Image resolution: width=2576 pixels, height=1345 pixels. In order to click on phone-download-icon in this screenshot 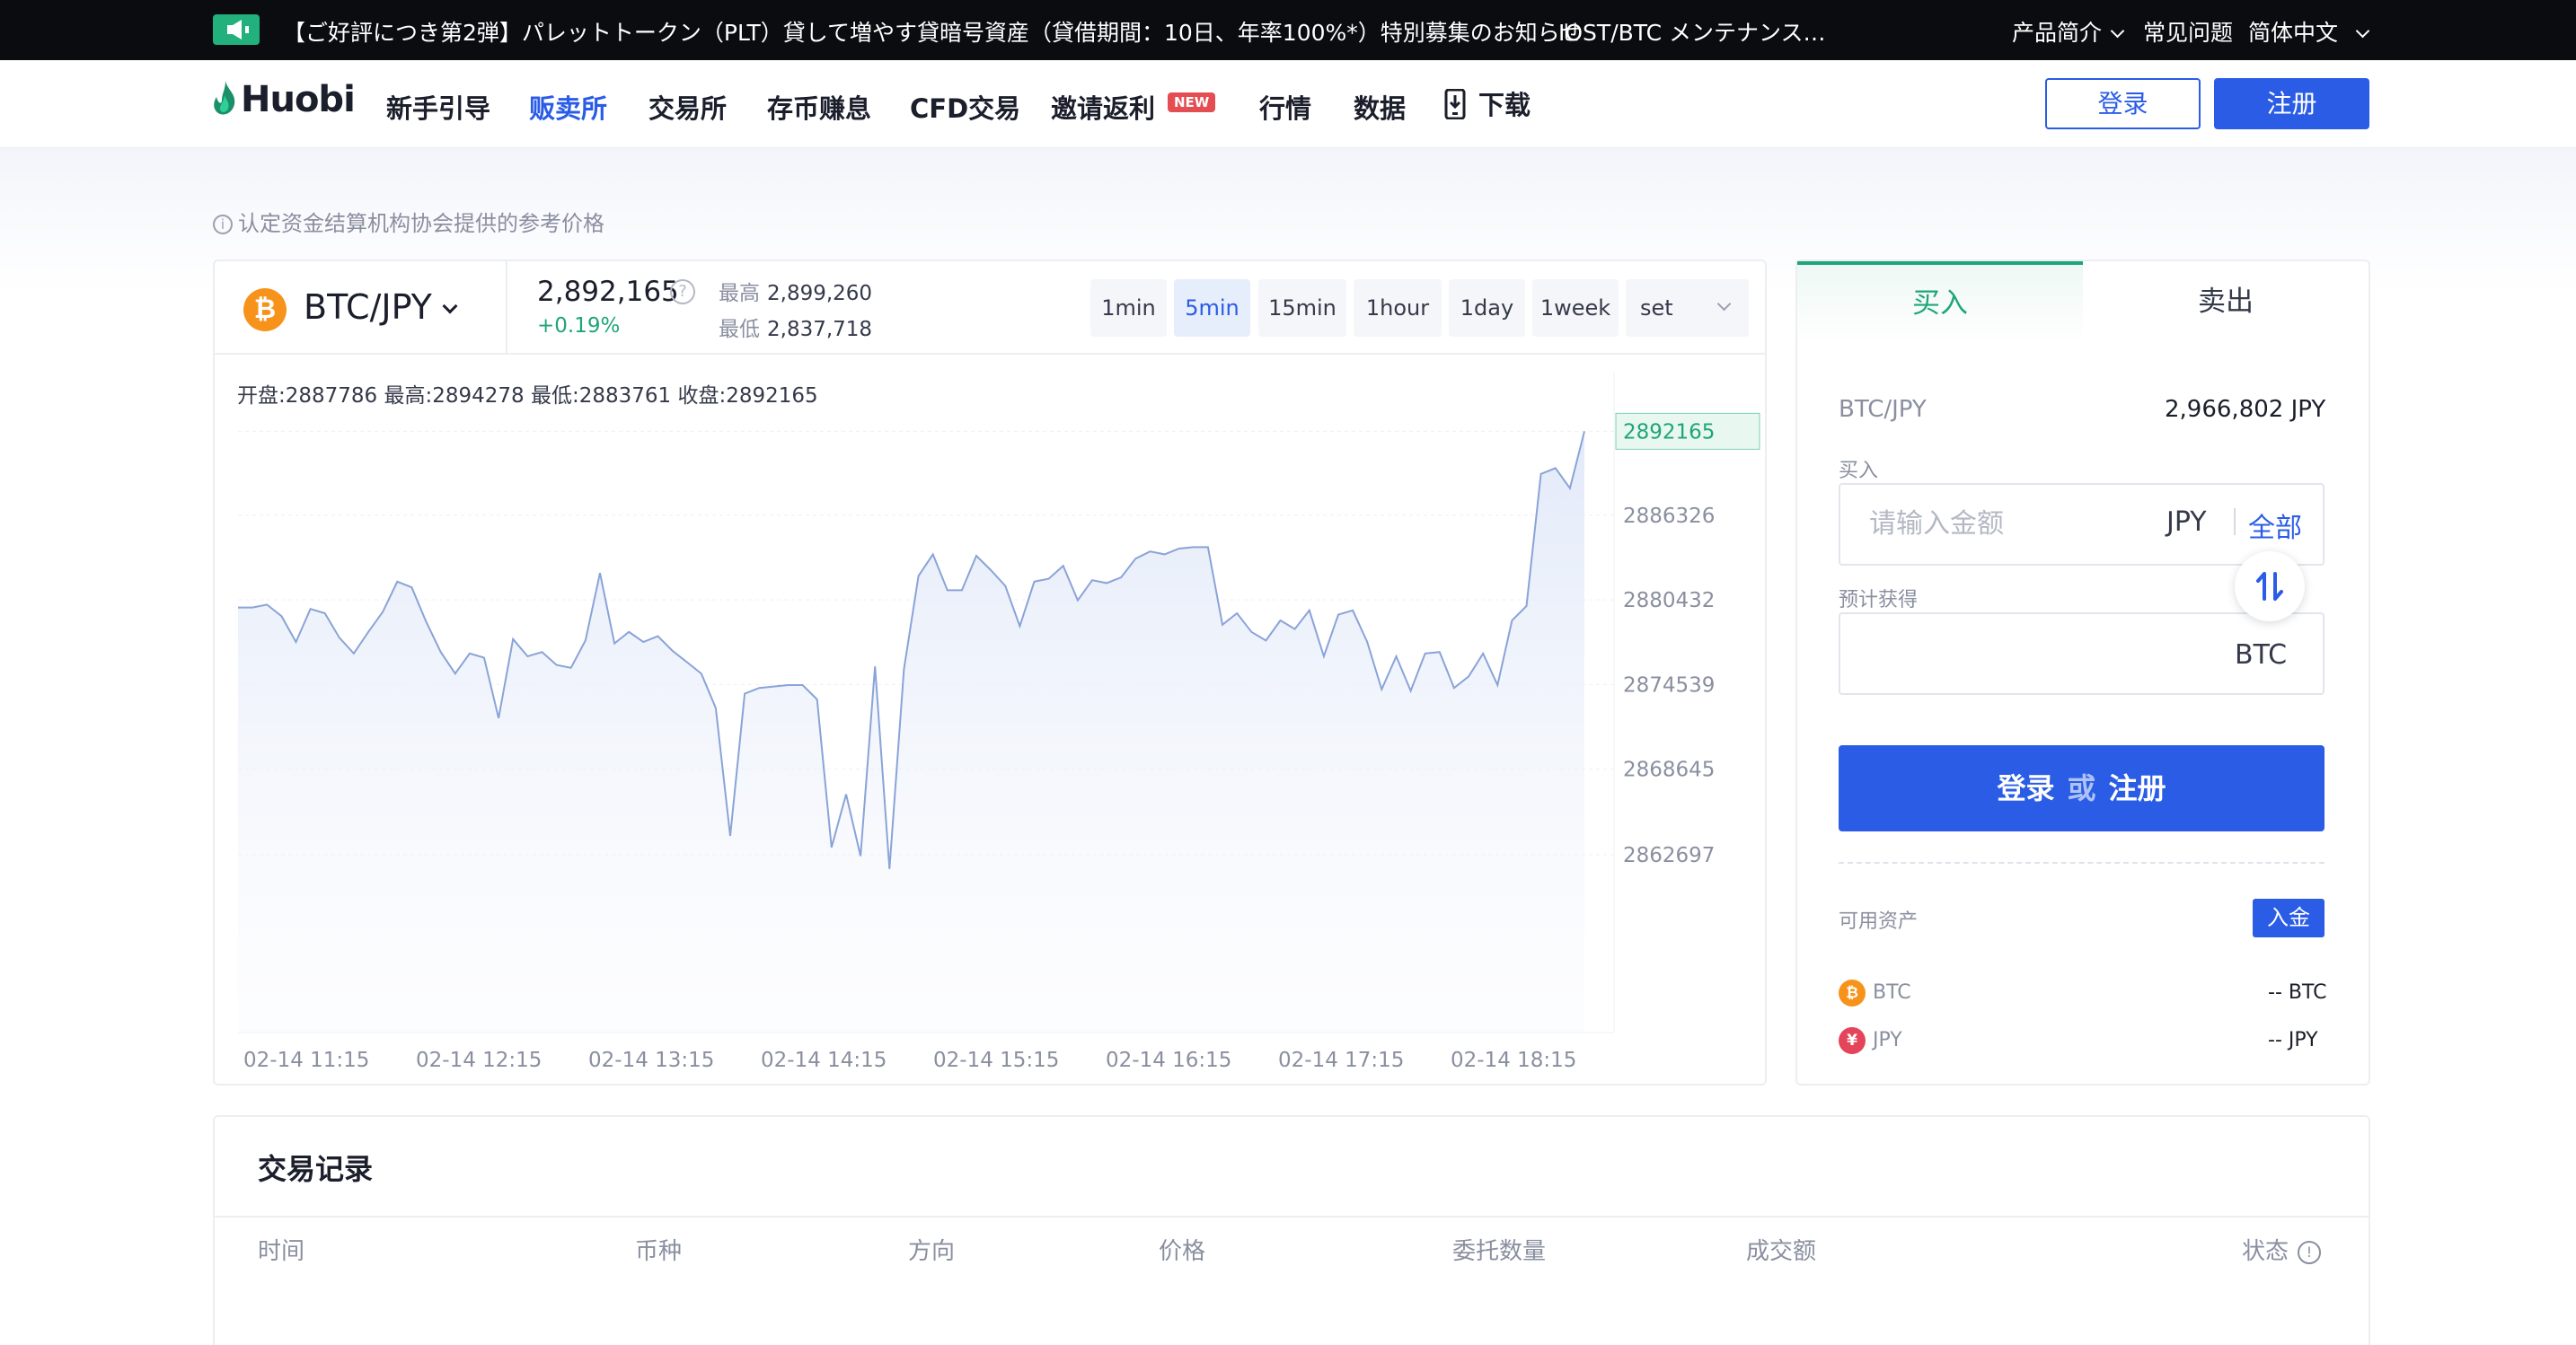, I will do `click(1455, 107)`.